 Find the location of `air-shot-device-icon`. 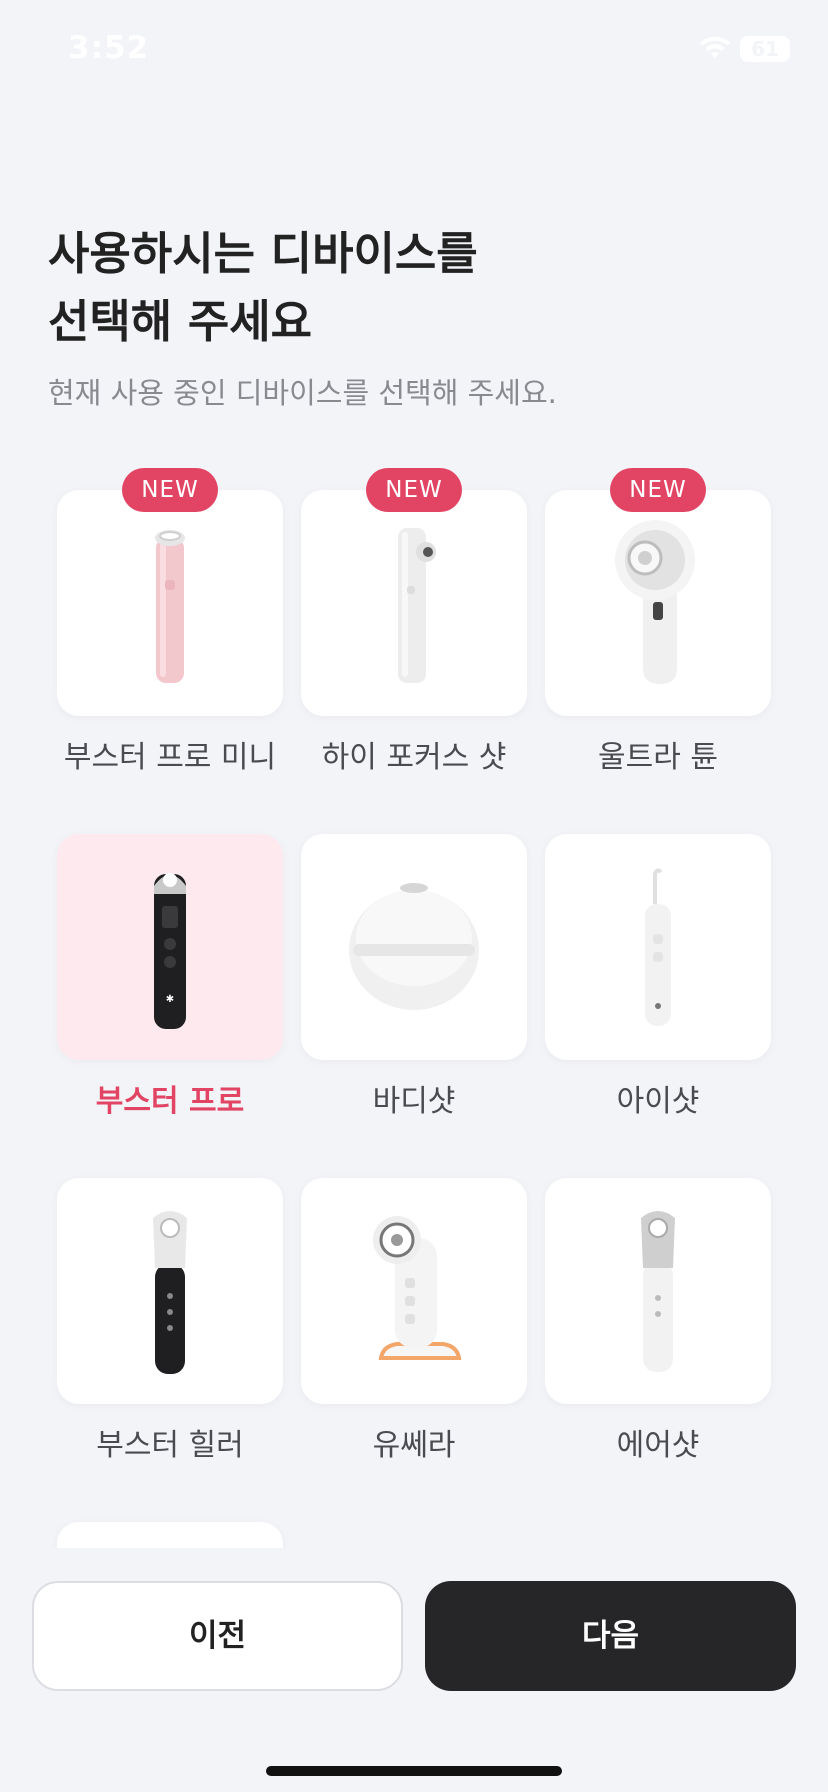

air-shot-device-icon is located at coordinates (658, 1291).